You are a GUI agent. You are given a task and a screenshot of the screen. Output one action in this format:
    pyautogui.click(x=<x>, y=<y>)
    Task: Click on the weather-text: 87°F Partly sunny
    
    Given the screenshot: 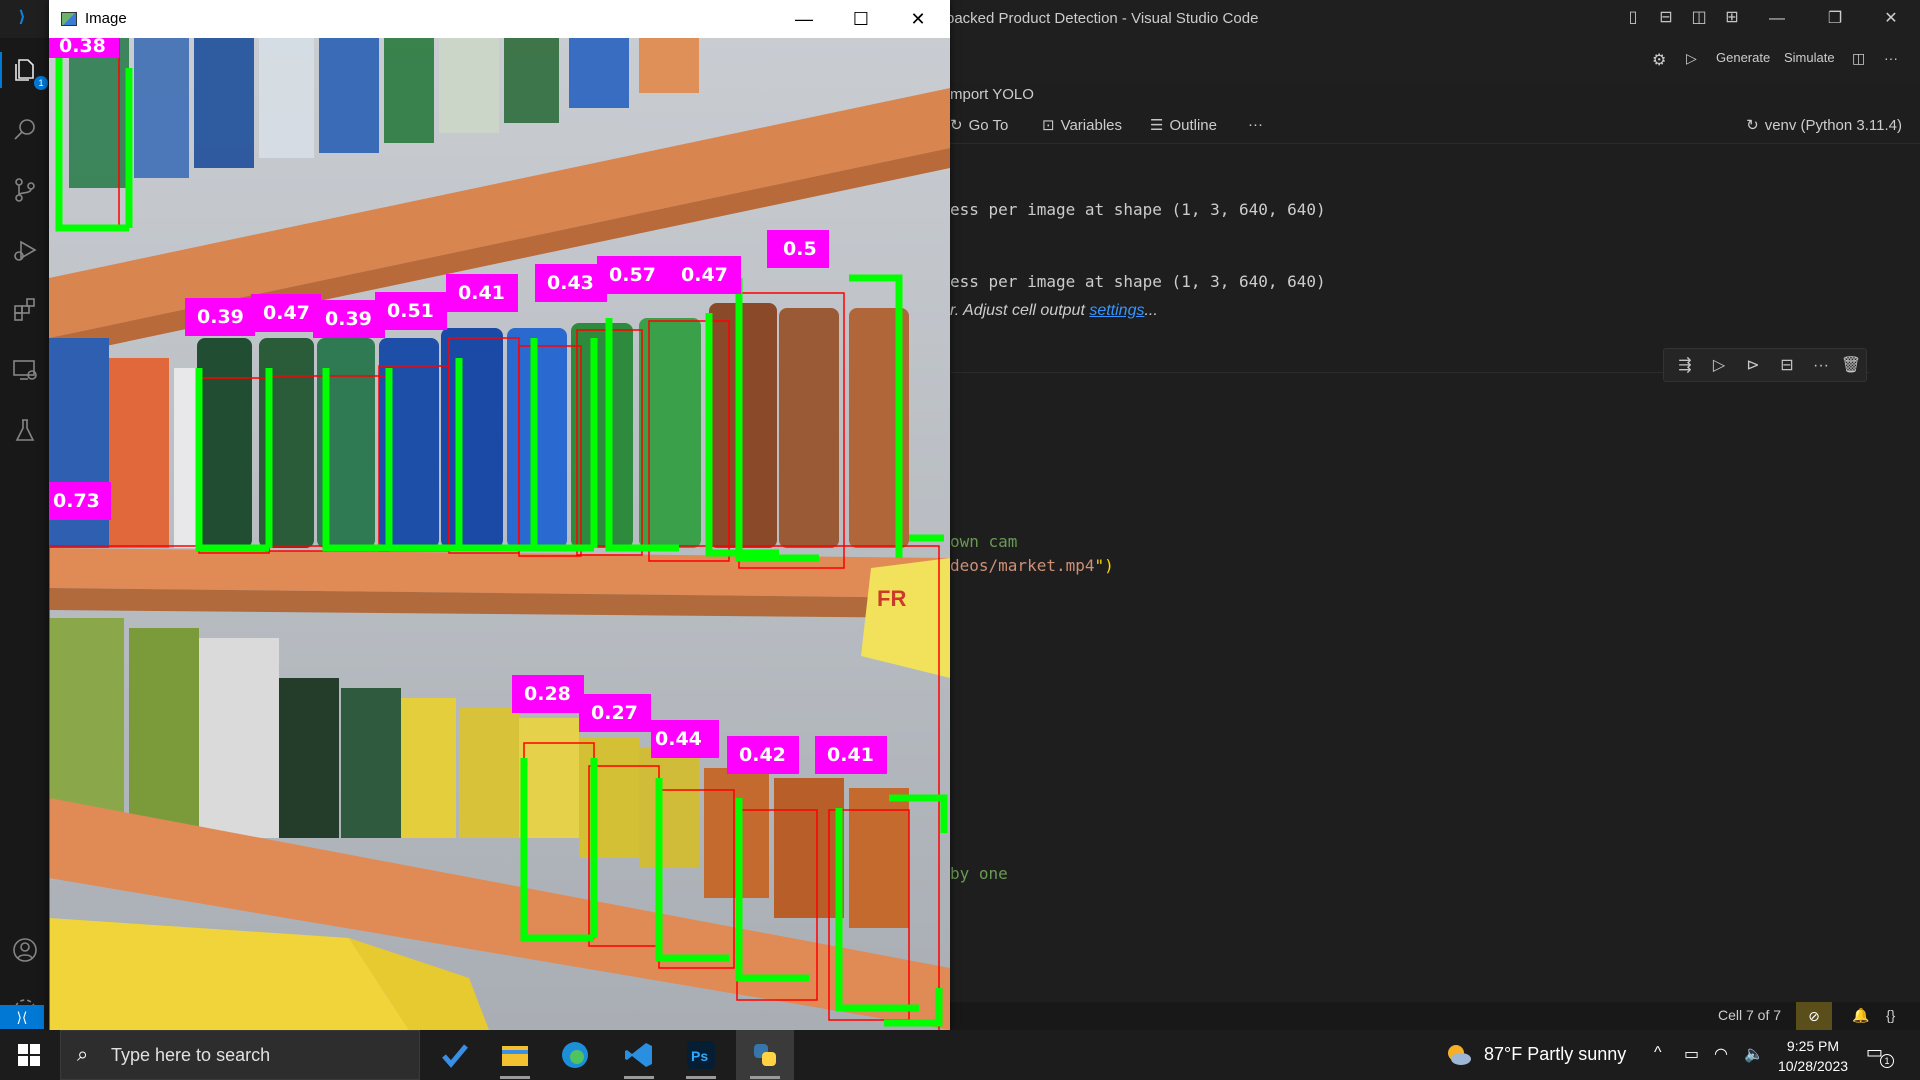 What is the action you would take?
    pyautogui.click(x=1555, y=1054)
    